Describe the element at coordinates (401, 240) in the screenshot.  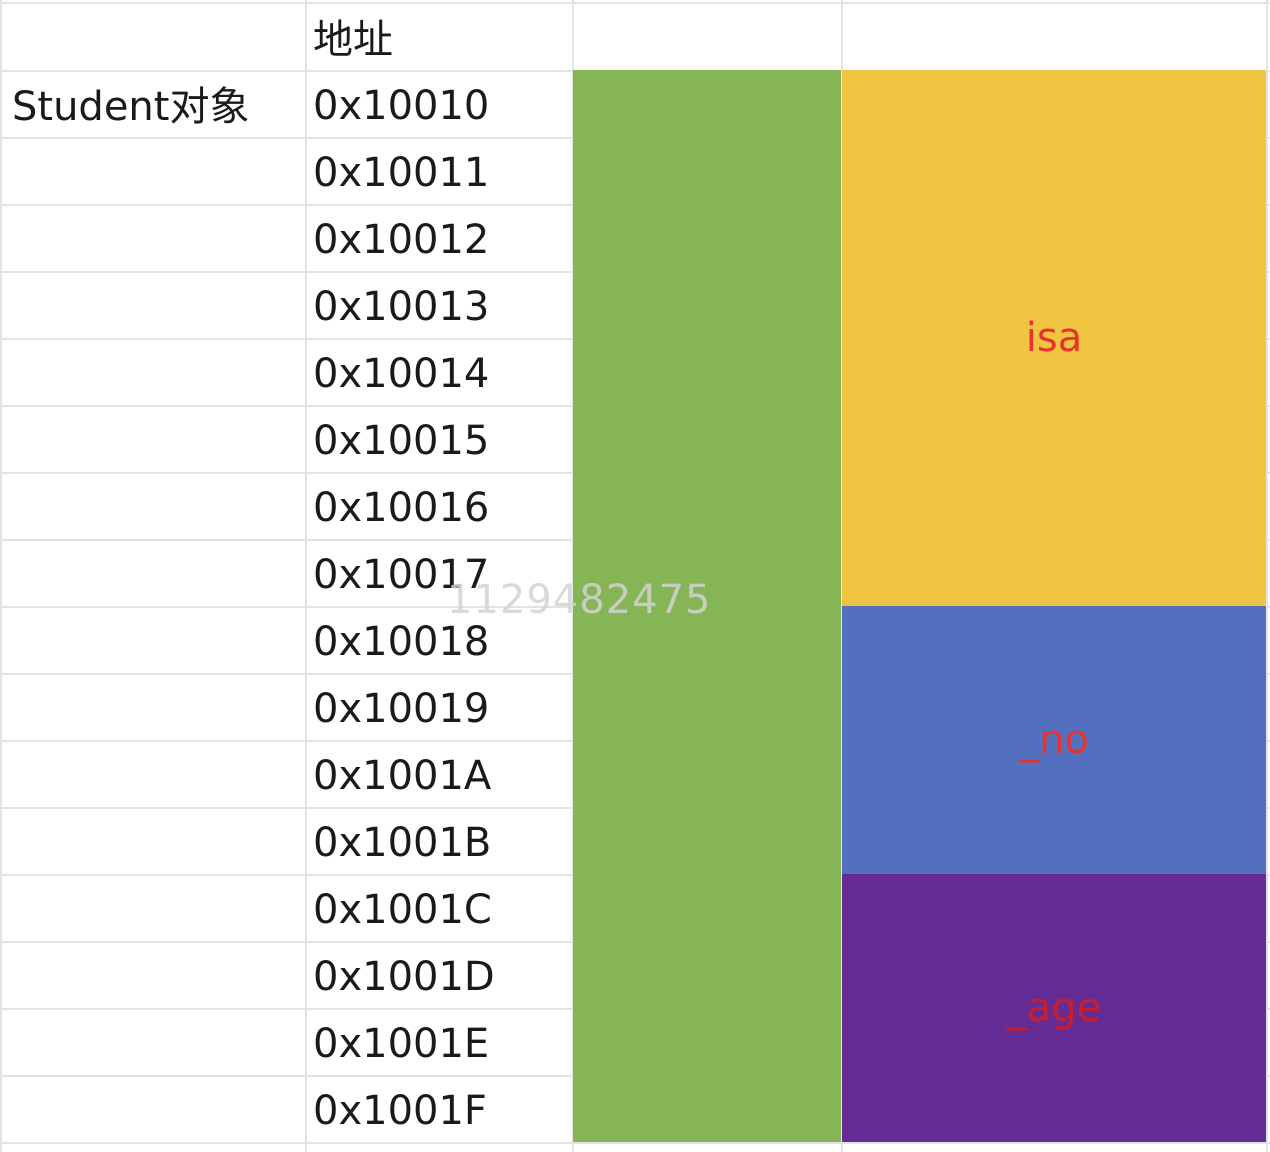
I see `address-cell: 0x10012` at that location.